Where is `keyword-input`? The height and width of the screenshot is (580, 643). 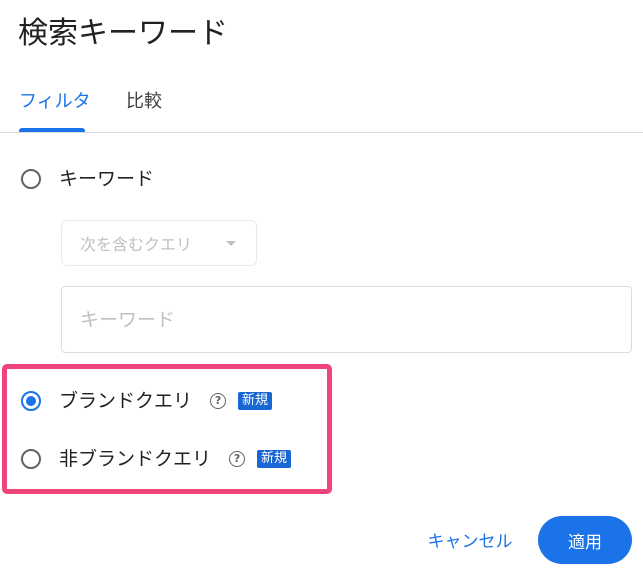
keyword-input is located at coordinates (346, 319).